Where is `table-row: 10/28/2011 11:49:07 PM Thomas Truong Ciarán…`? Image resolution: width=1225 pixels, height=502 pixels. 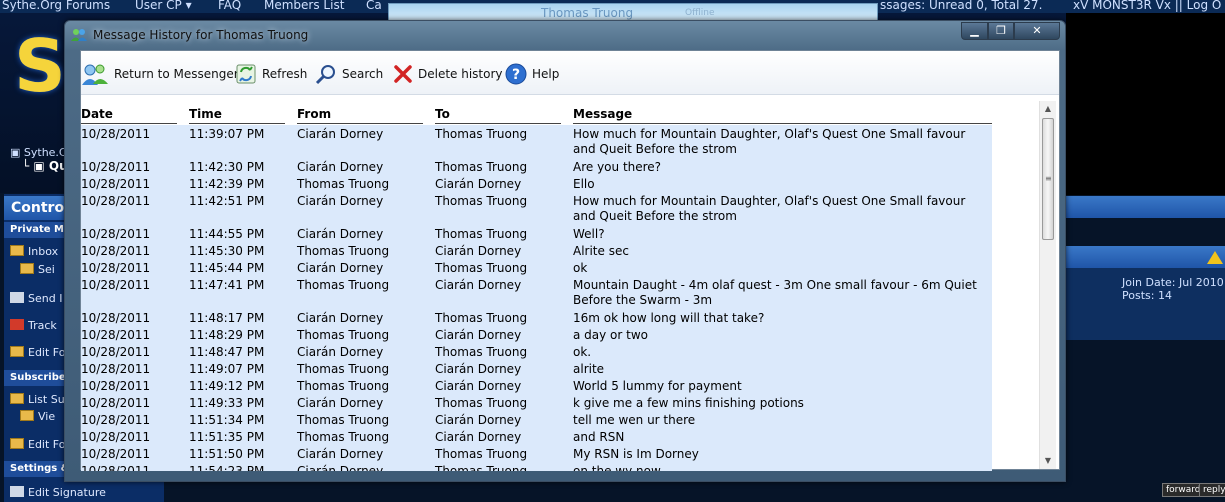
table-row: 10/28/2011 11:49:07 PM Thomas Truong Ciarán… is located at coordinates (561, 368).